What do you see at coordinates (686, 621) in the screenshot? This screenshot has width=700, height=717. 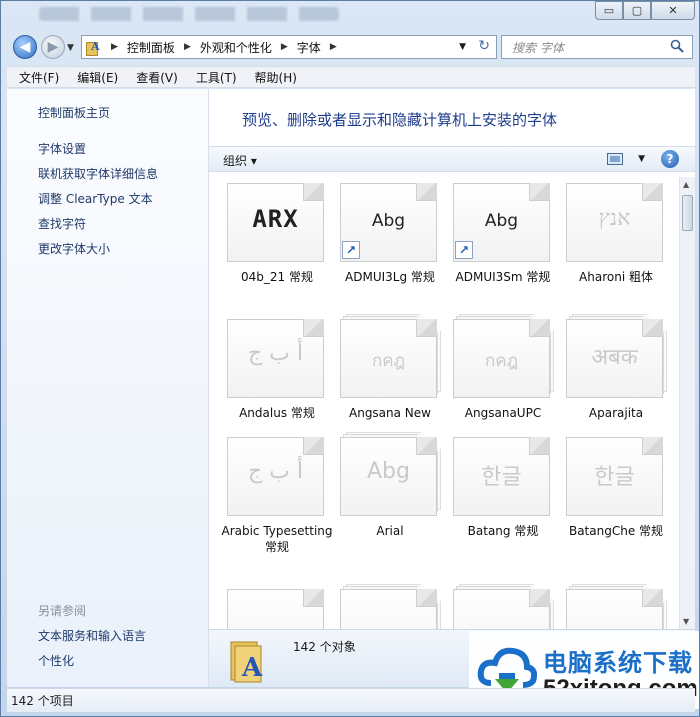 I see `scroll-down-arrow: ▼` at bounding box center [686, 621].